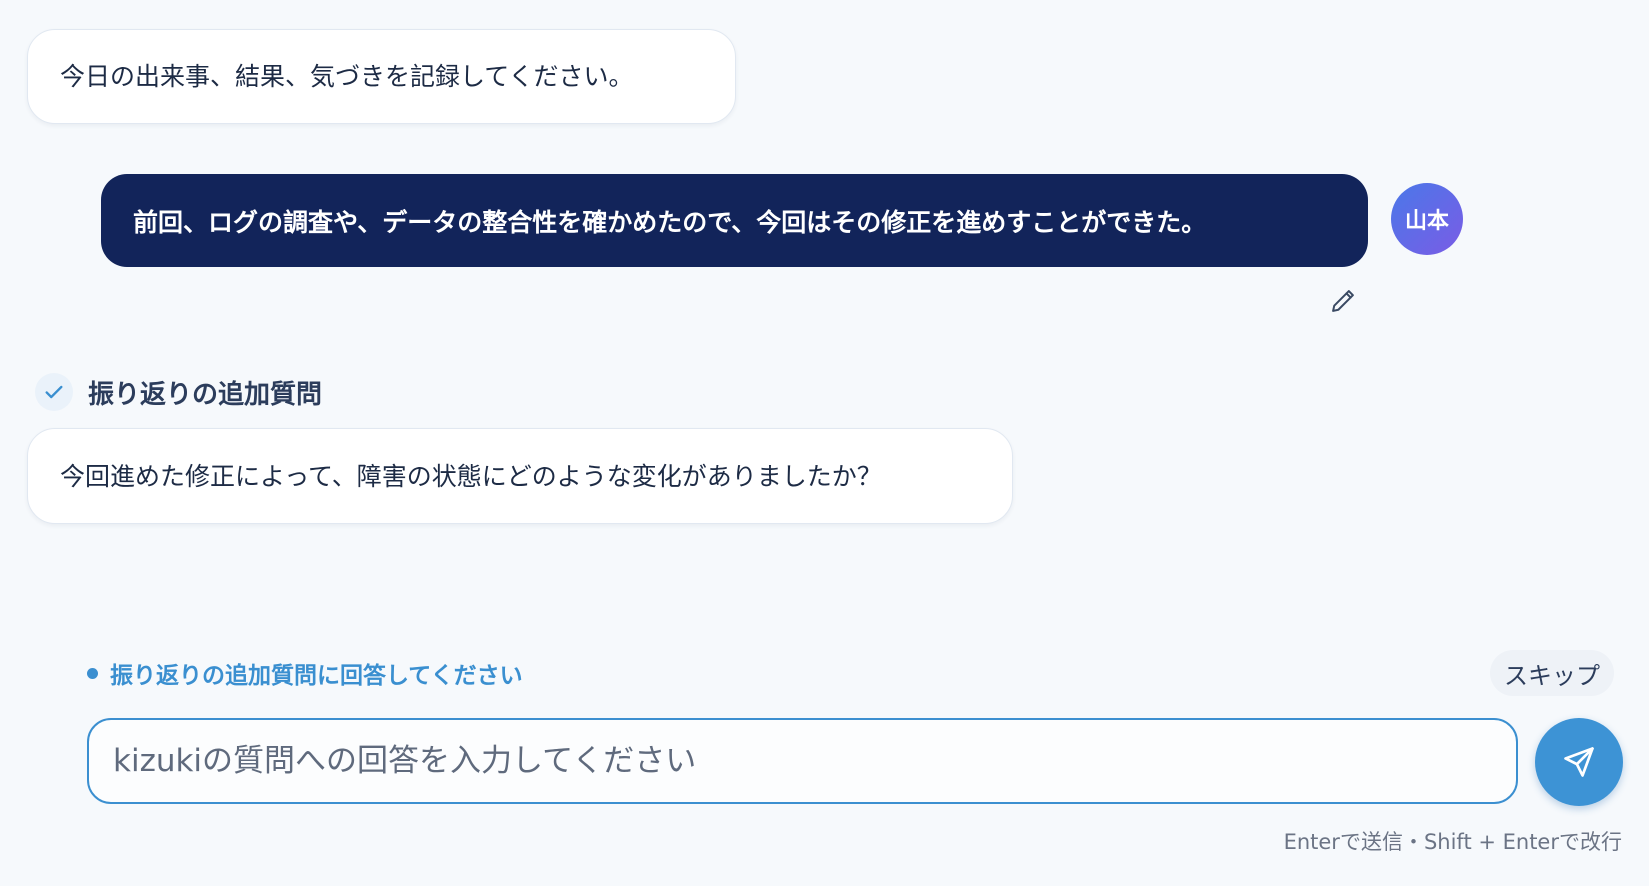 The width and height of the screenshot is (1649, 886). I want to click on avatar-initials: 山本, so click(1426, 221).